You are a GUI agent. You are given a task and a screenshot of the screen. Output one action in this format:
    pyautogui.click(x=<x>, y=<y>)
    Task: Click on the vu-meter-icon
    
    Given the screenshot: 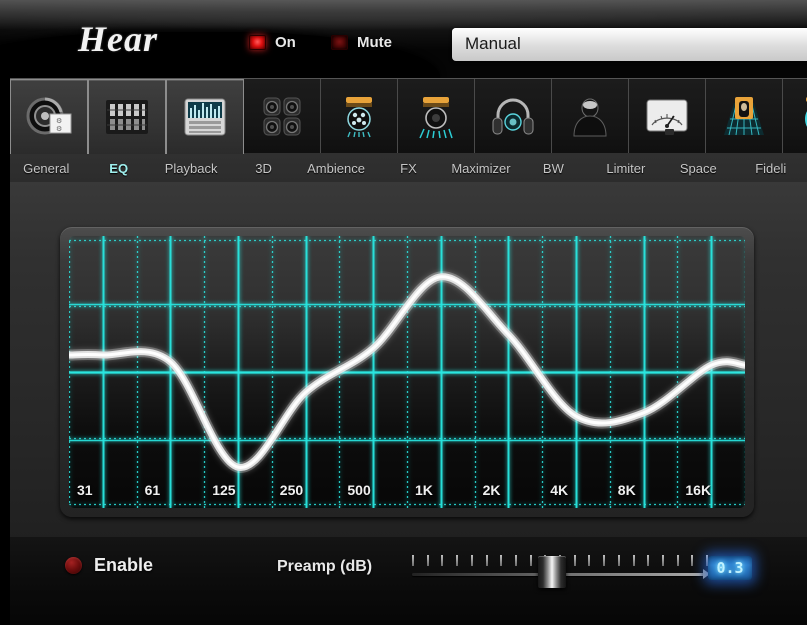 What is the action you would take?
    pyautogui.click(x=667, y=117)
    